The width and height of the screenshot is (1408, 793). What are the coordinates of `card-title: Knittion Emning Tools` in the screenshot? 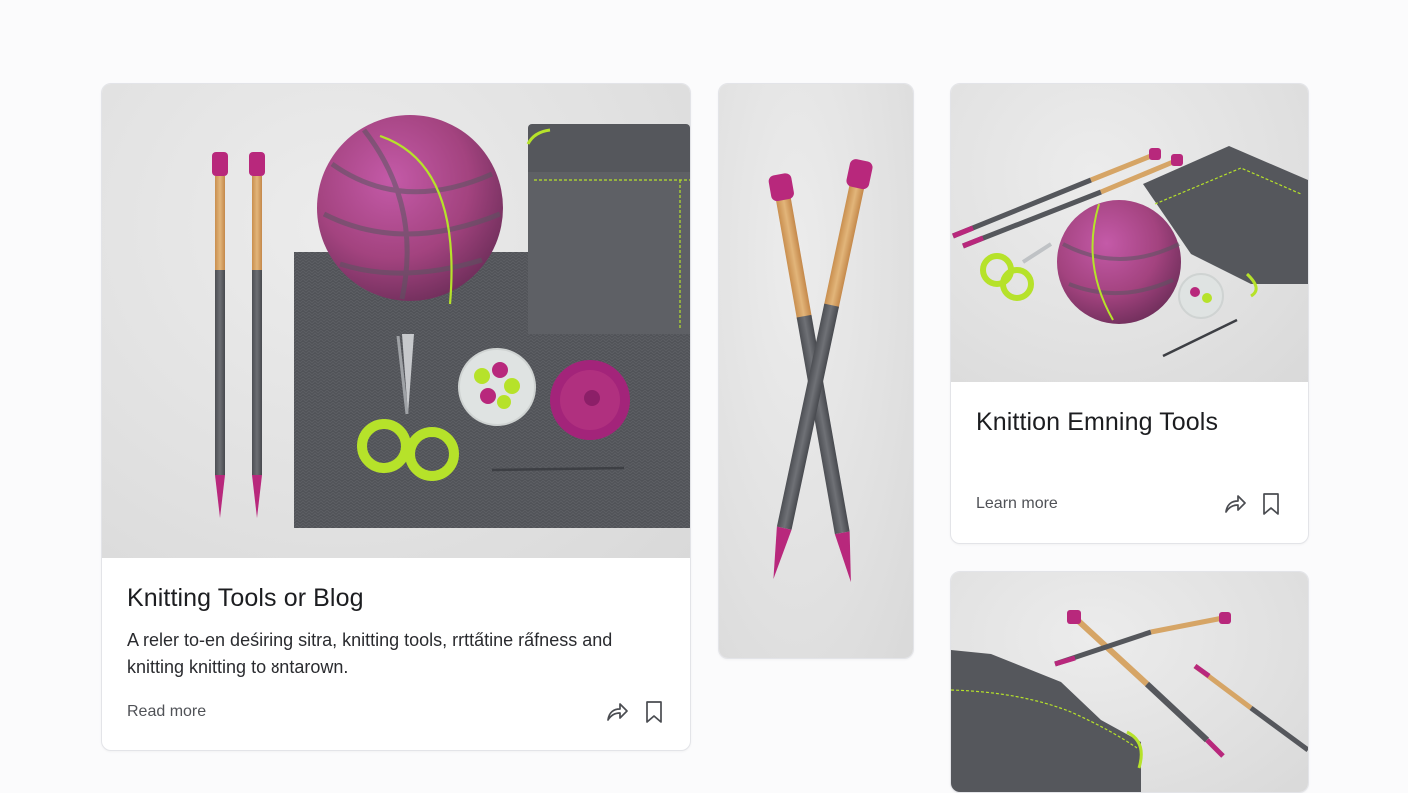 It's located at (1097, 422).